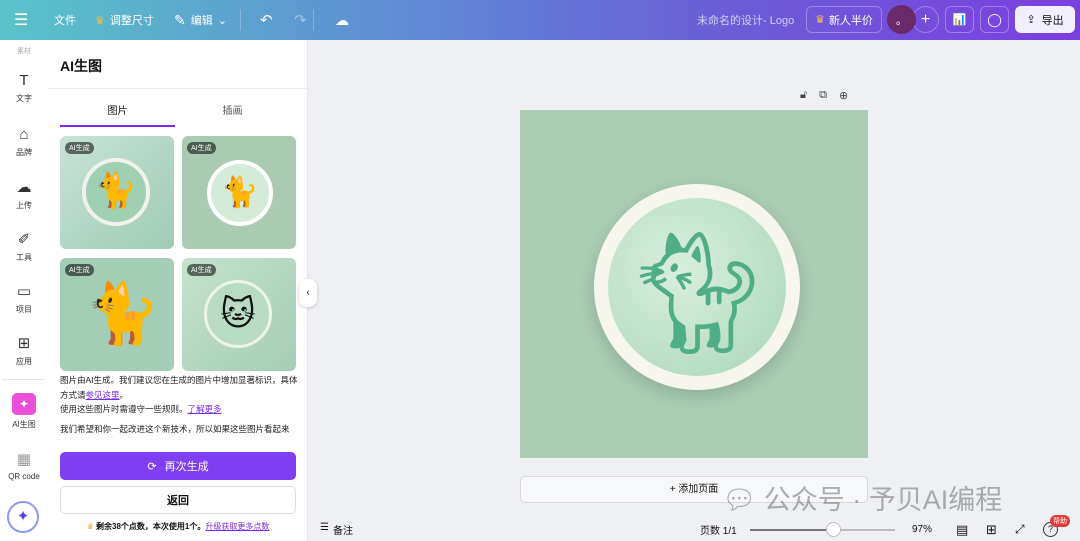 The image size is (1080, 541). Describe the element at coordinates (24, 476) in the screenshot. I see `rail-label: QR code` at that location.